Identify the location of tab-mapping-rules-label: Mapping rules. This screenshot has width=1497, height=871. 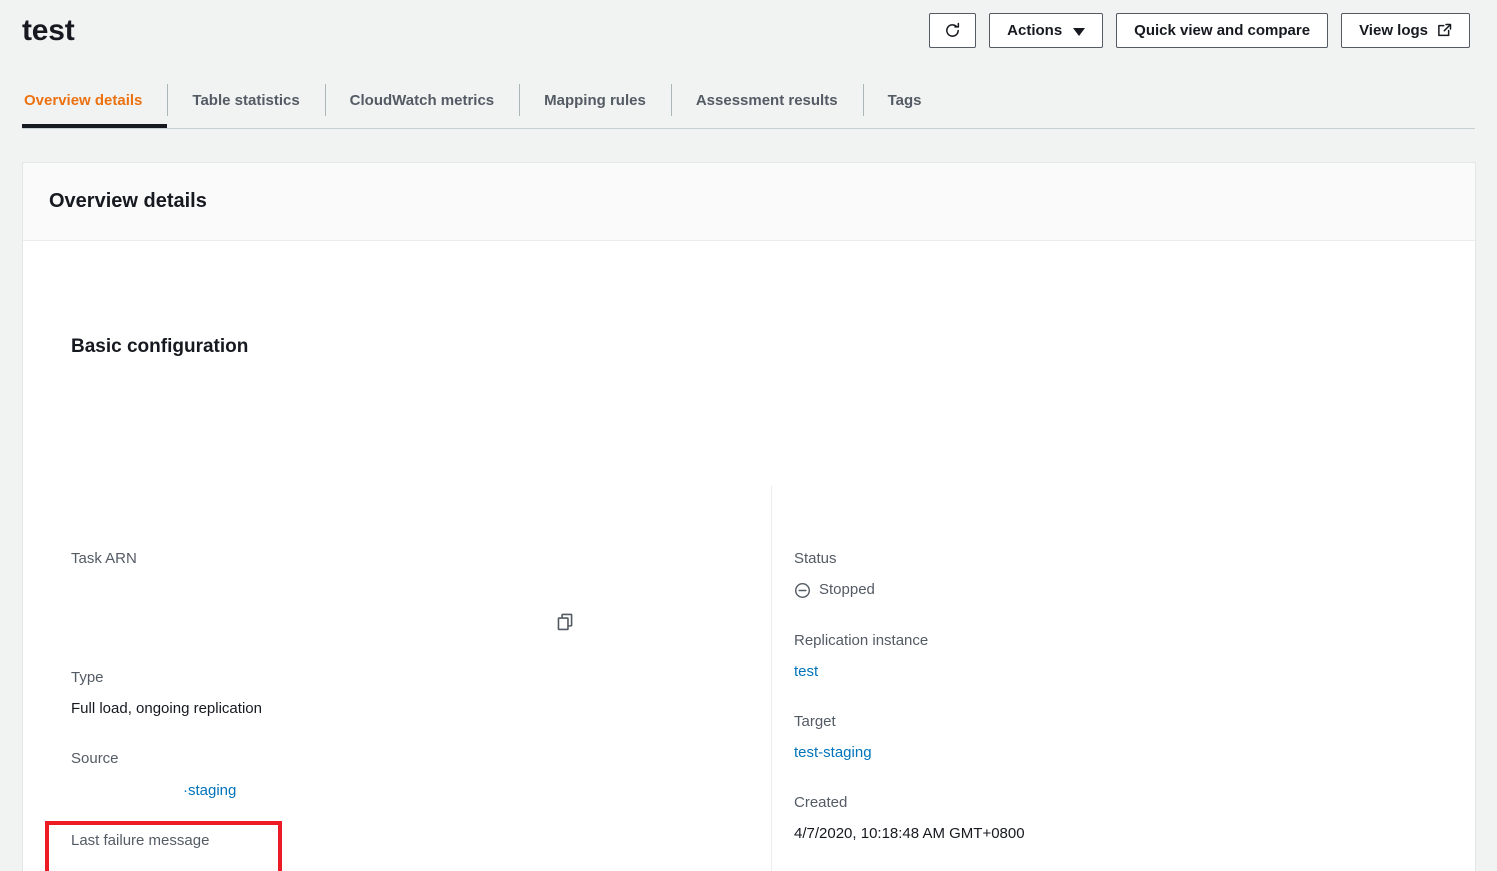
(595, 100).